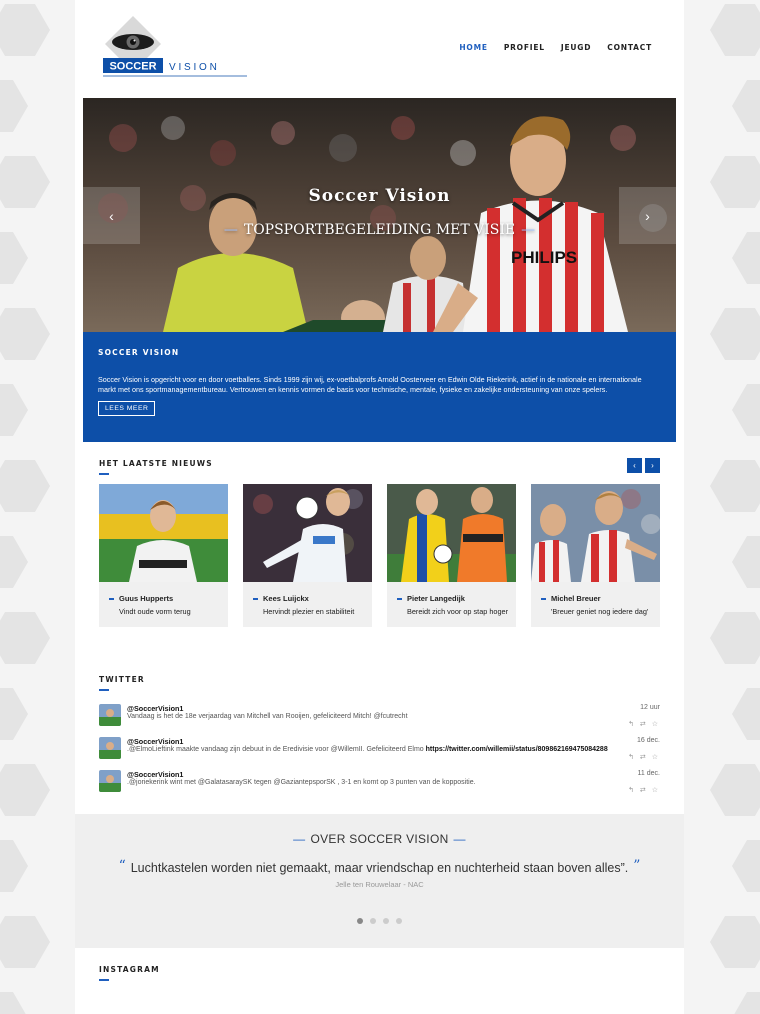 This screenshot has height=1014, width=760. Describe the element at coordinates (637, 866) in the screenshot. I see `quote-close-icon: ”` at that location.